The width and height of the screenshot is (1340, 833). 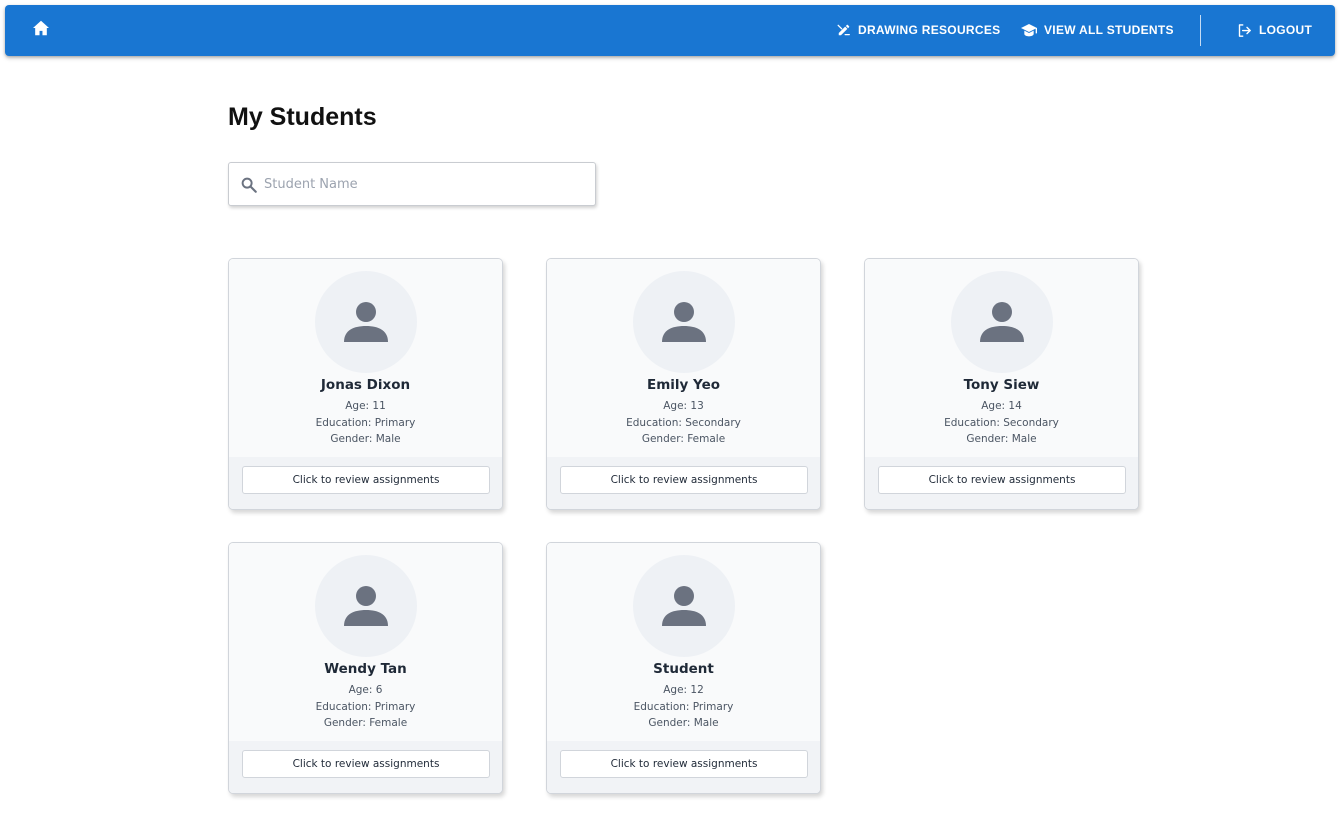 I want to click on drawing-resources-label: DRAWING RESOURCES, so click(x=929, y=30).